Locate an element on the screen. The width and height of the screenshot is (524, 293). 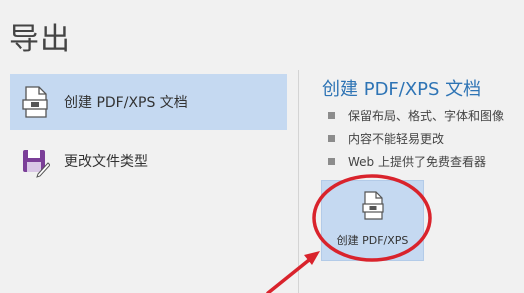
sidebar-item-label: 更改文件类型 is located at coordinates (106, 162).